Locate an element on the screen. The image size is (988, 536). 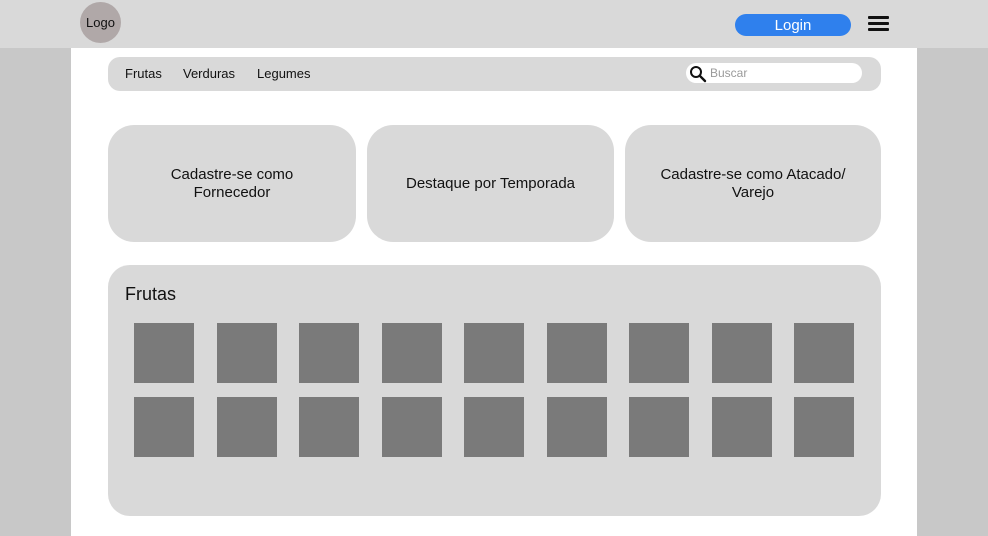
nav-link-legumes: Legumes is located at coordinates (283, 73).